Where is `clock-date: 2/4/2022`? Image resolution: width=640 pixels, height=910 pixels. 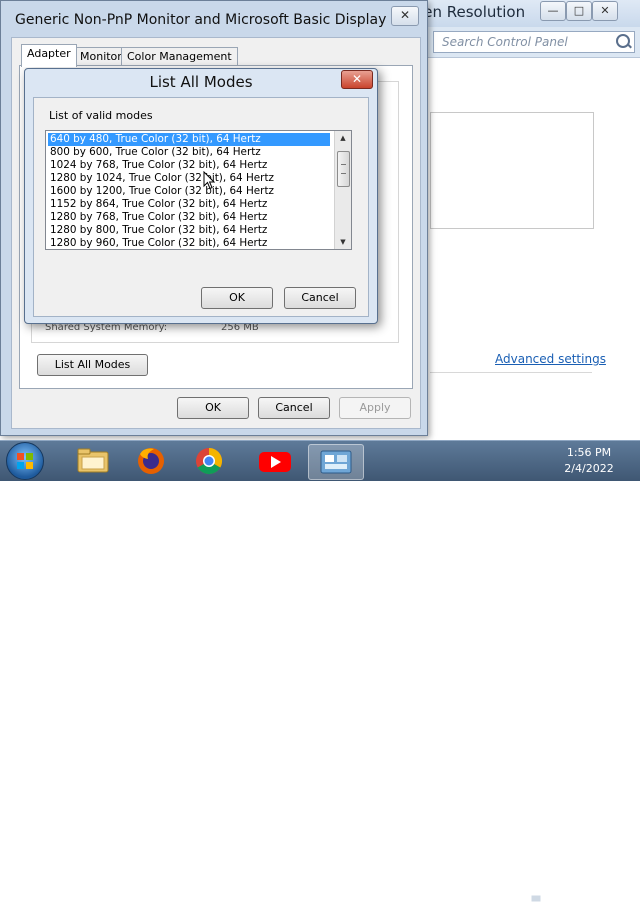
clock-date: 2/4/2022 is located at coordinates (589, 468).